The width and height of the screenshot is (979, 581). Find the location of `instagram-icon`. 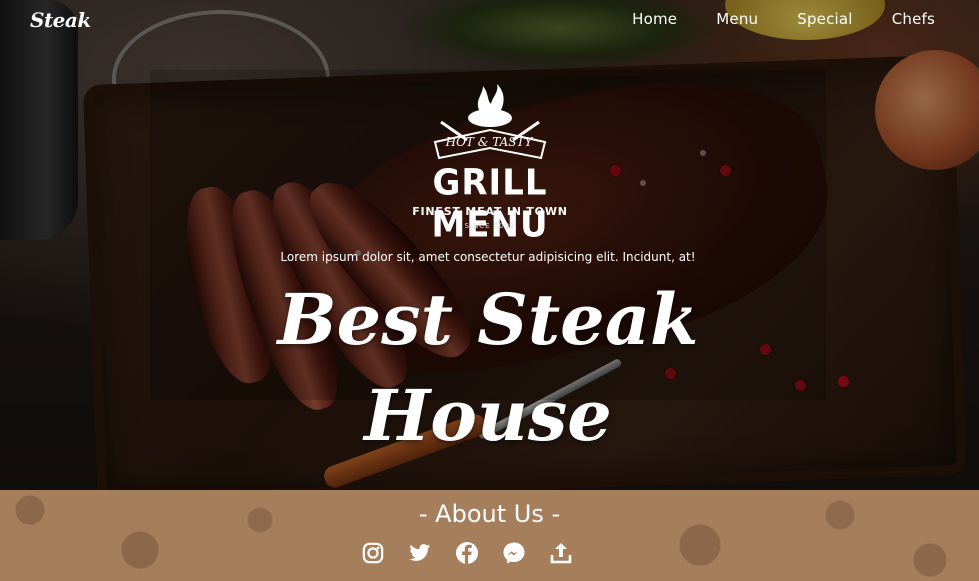

instagram-icon is located at coordinates (373, 553).